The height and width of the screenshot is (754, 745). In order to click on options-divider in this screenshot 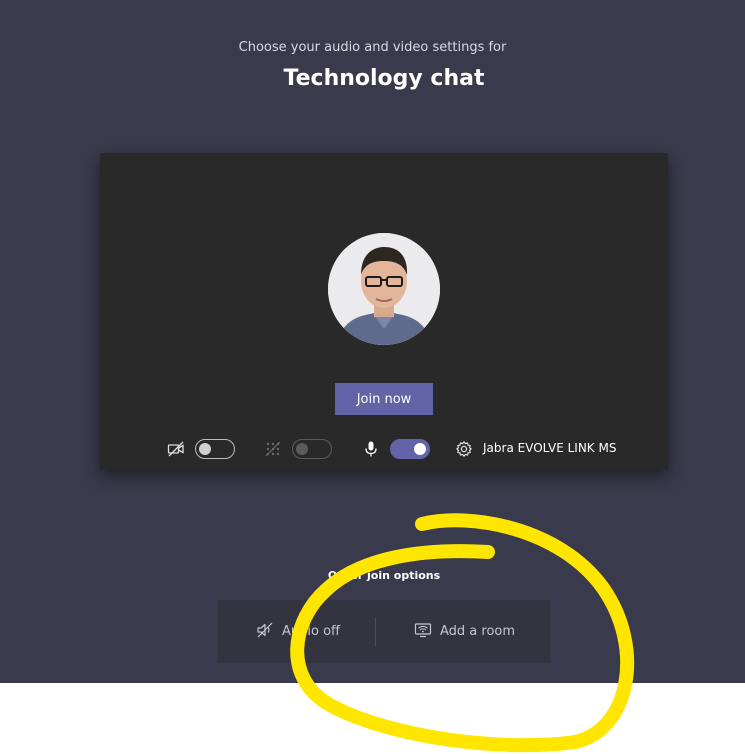, I will do `click(375, 632)`.